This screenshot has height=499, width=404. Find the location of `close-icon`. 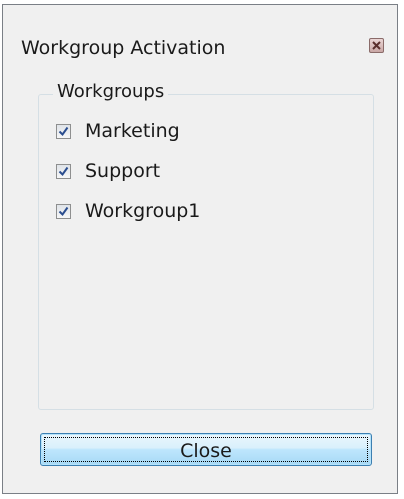

close-icon is located at coordinates (376, 45).